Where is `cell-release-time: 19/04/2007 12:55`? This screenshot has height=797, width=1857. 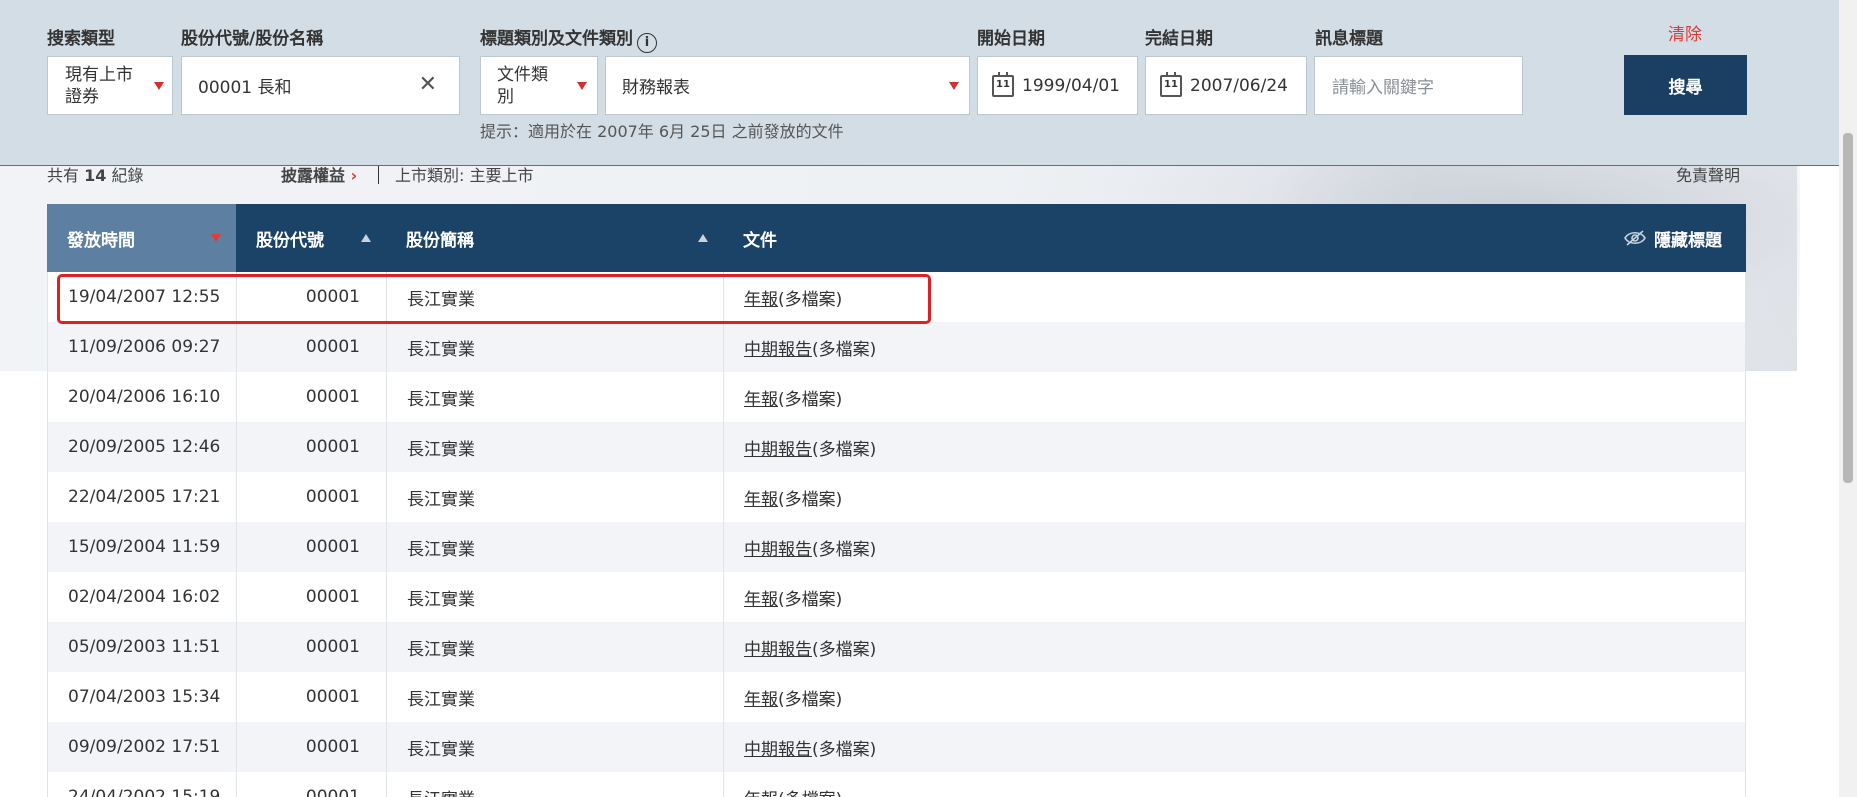 cell-release-time: 19/04/2007 12:55 is located at coordinates (142, 297).